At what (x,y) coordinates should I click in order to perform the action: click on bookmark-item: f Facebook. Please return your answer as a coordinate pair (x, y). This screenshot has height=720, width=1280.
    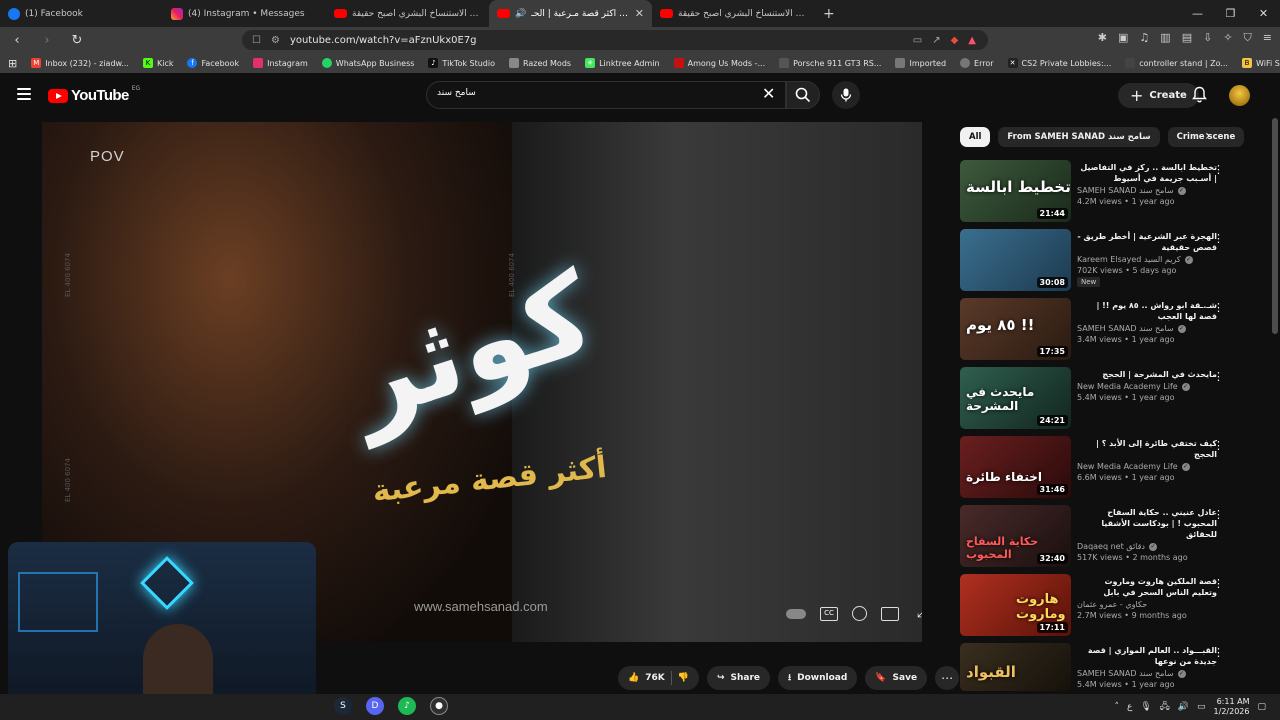
    Looking at the image, I should click on (213, 63).